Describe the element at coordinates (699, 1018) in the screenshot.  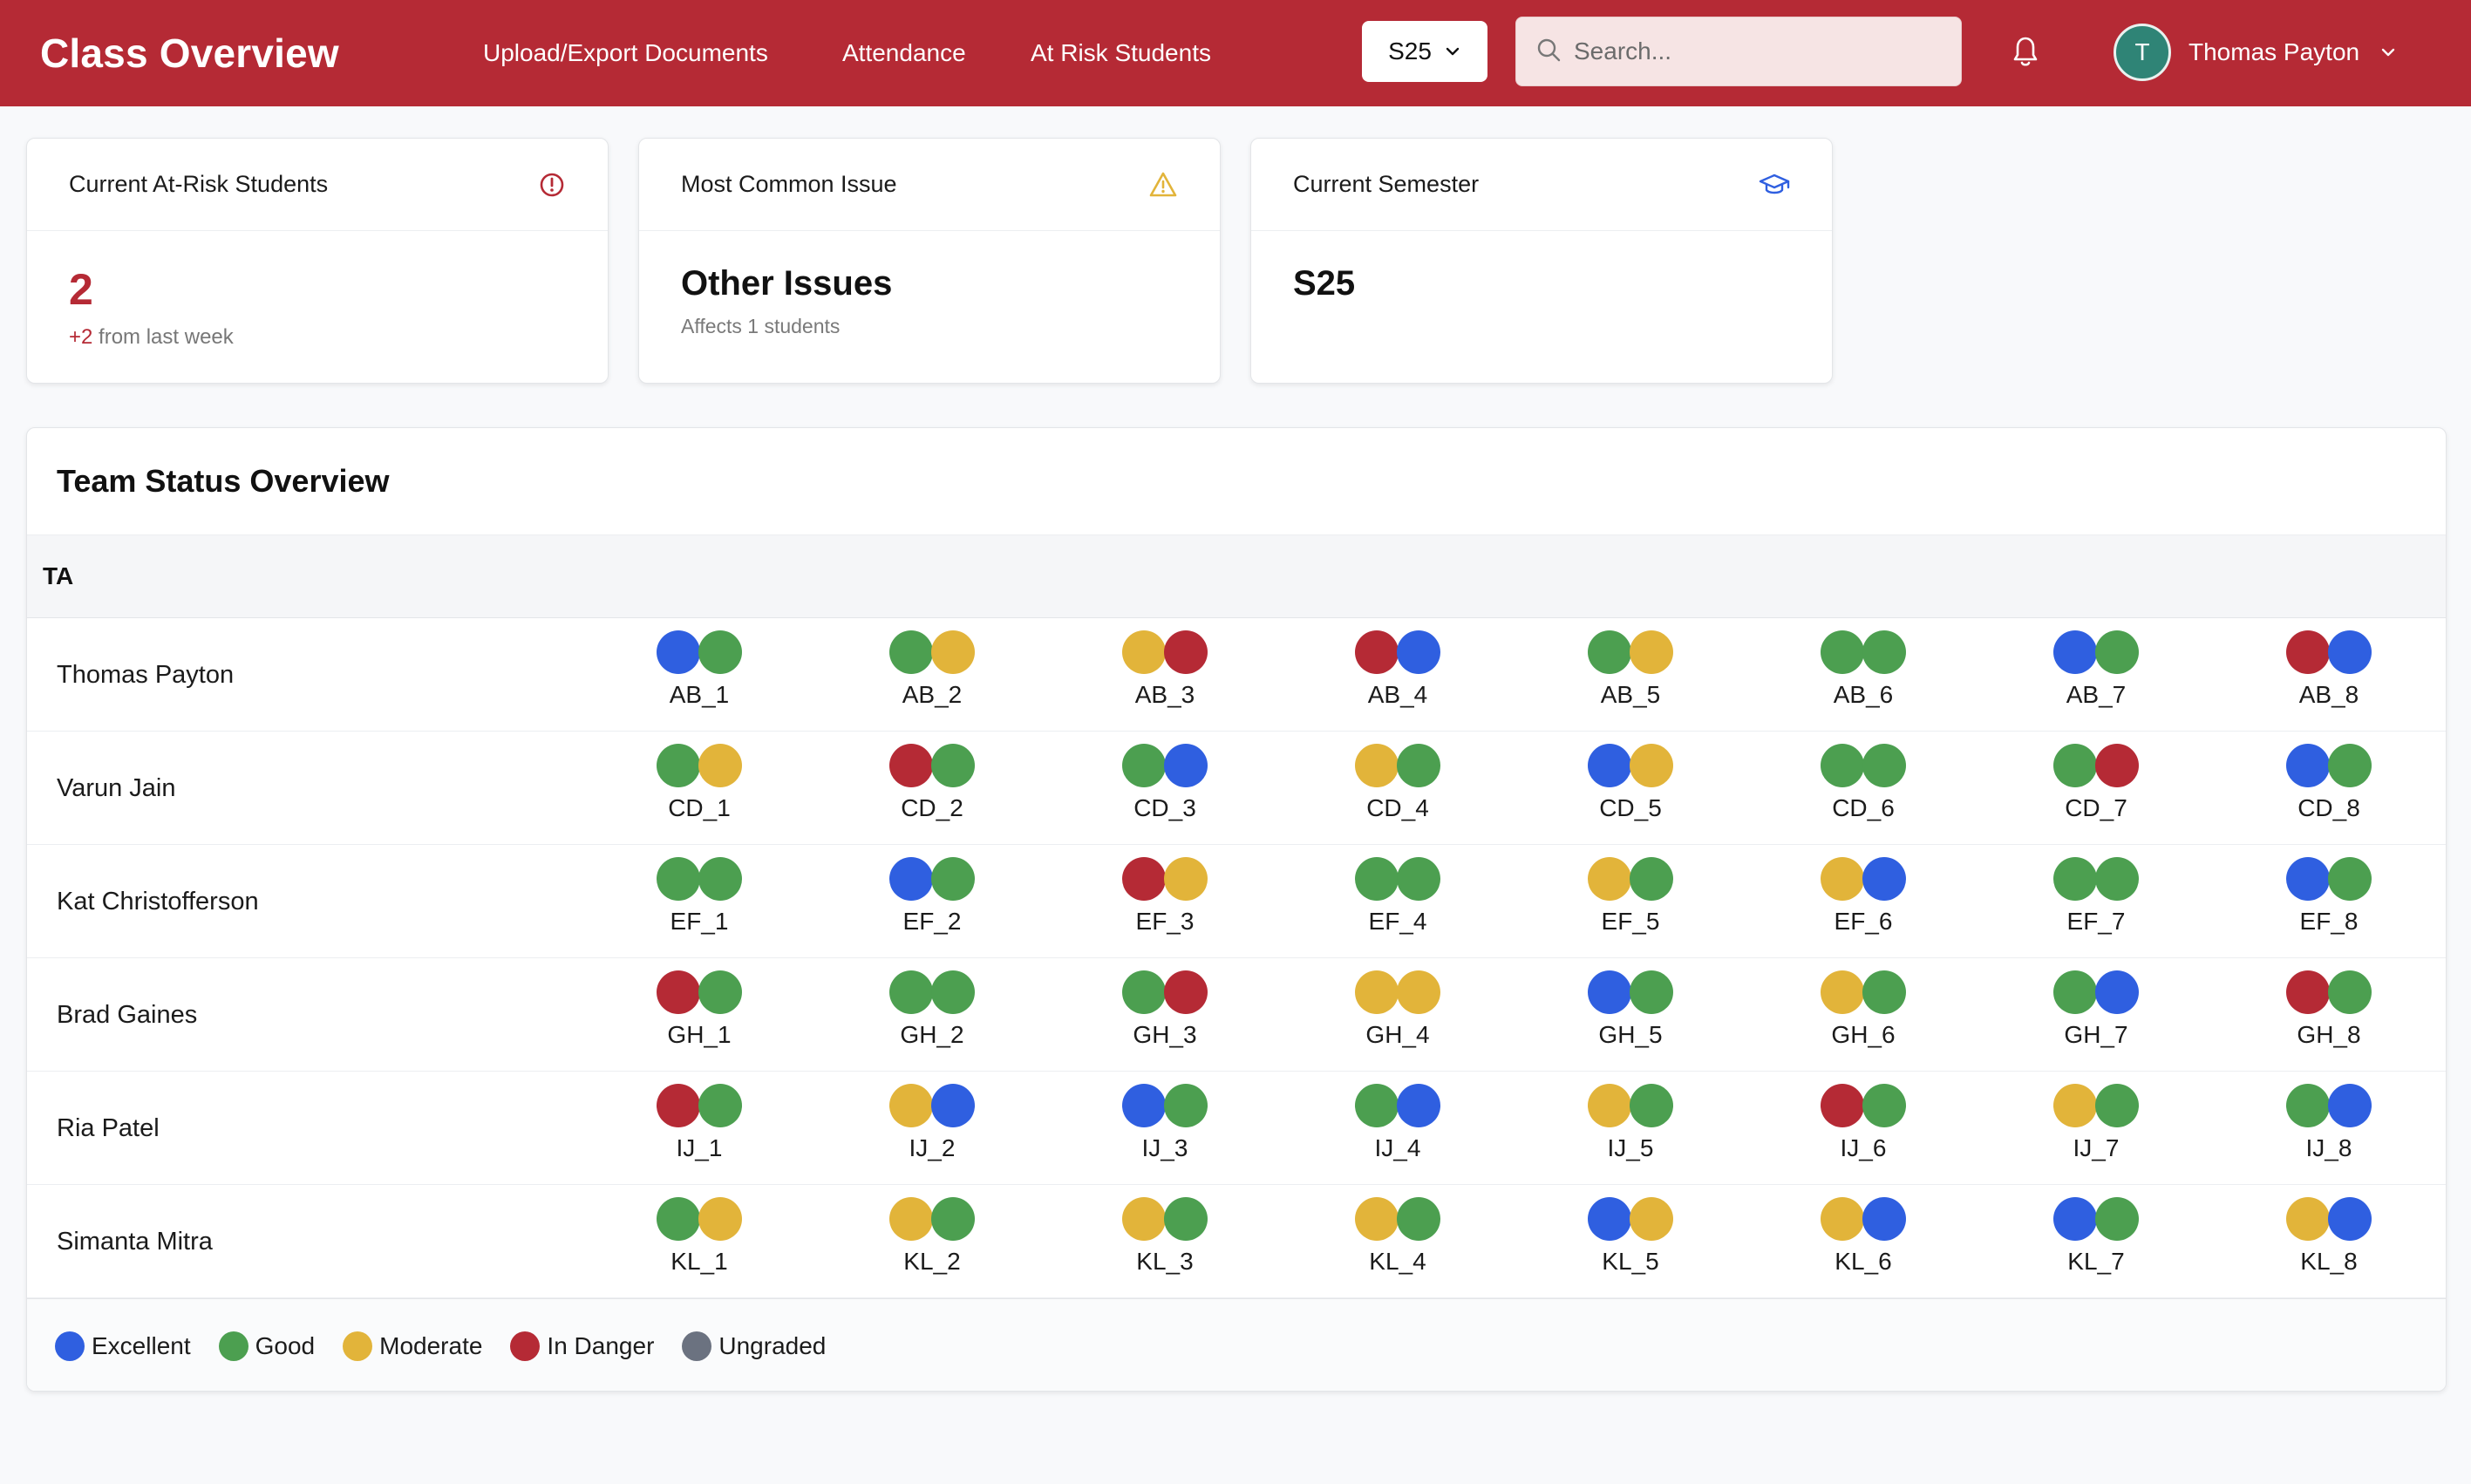
I see `team-status-cell: GH_1` at that location.